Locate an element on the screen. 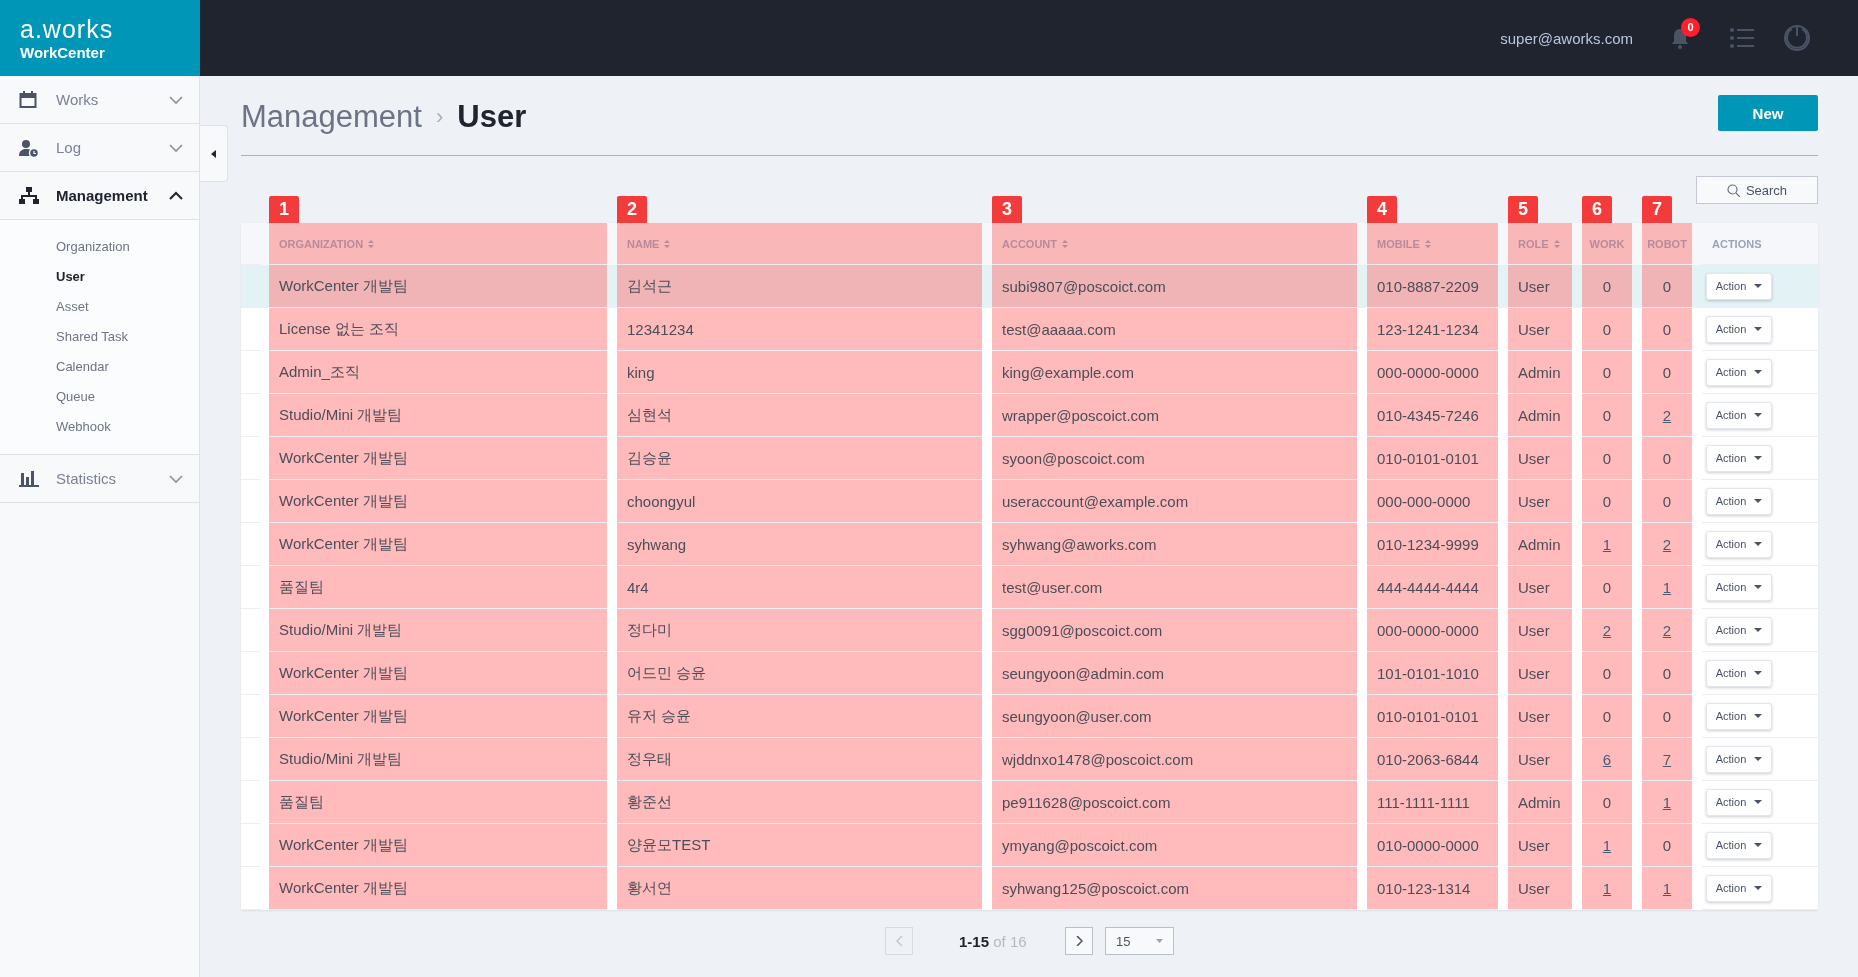 This screenshot has width=1858, height=977. table-cell: Admin is located at coordinates (1540, 415).